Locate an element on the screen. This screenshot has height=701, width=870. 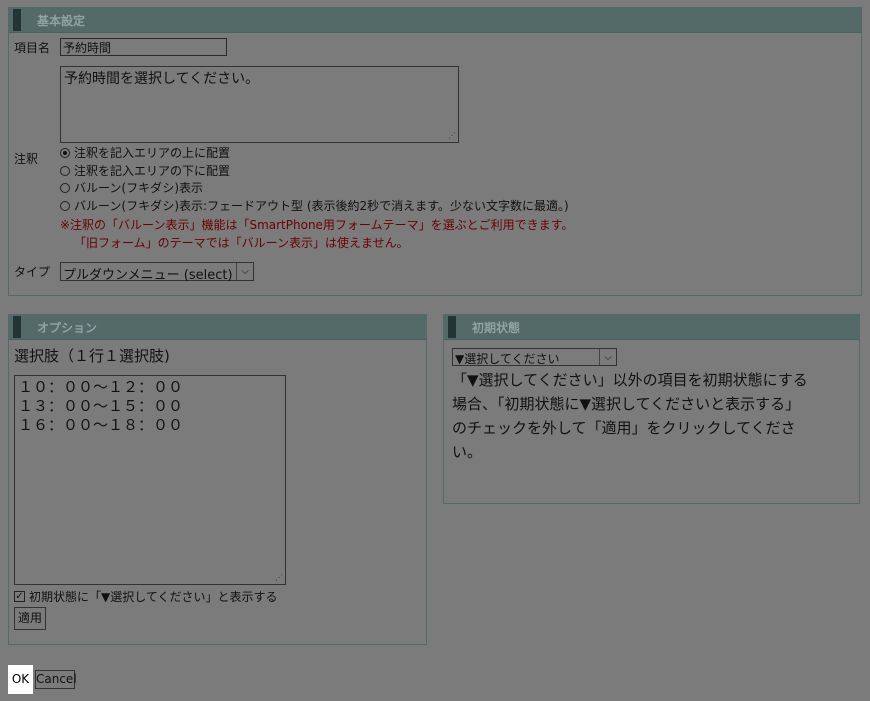
initial-select-value: ▼選択してください is located at coordinates (507, 359).